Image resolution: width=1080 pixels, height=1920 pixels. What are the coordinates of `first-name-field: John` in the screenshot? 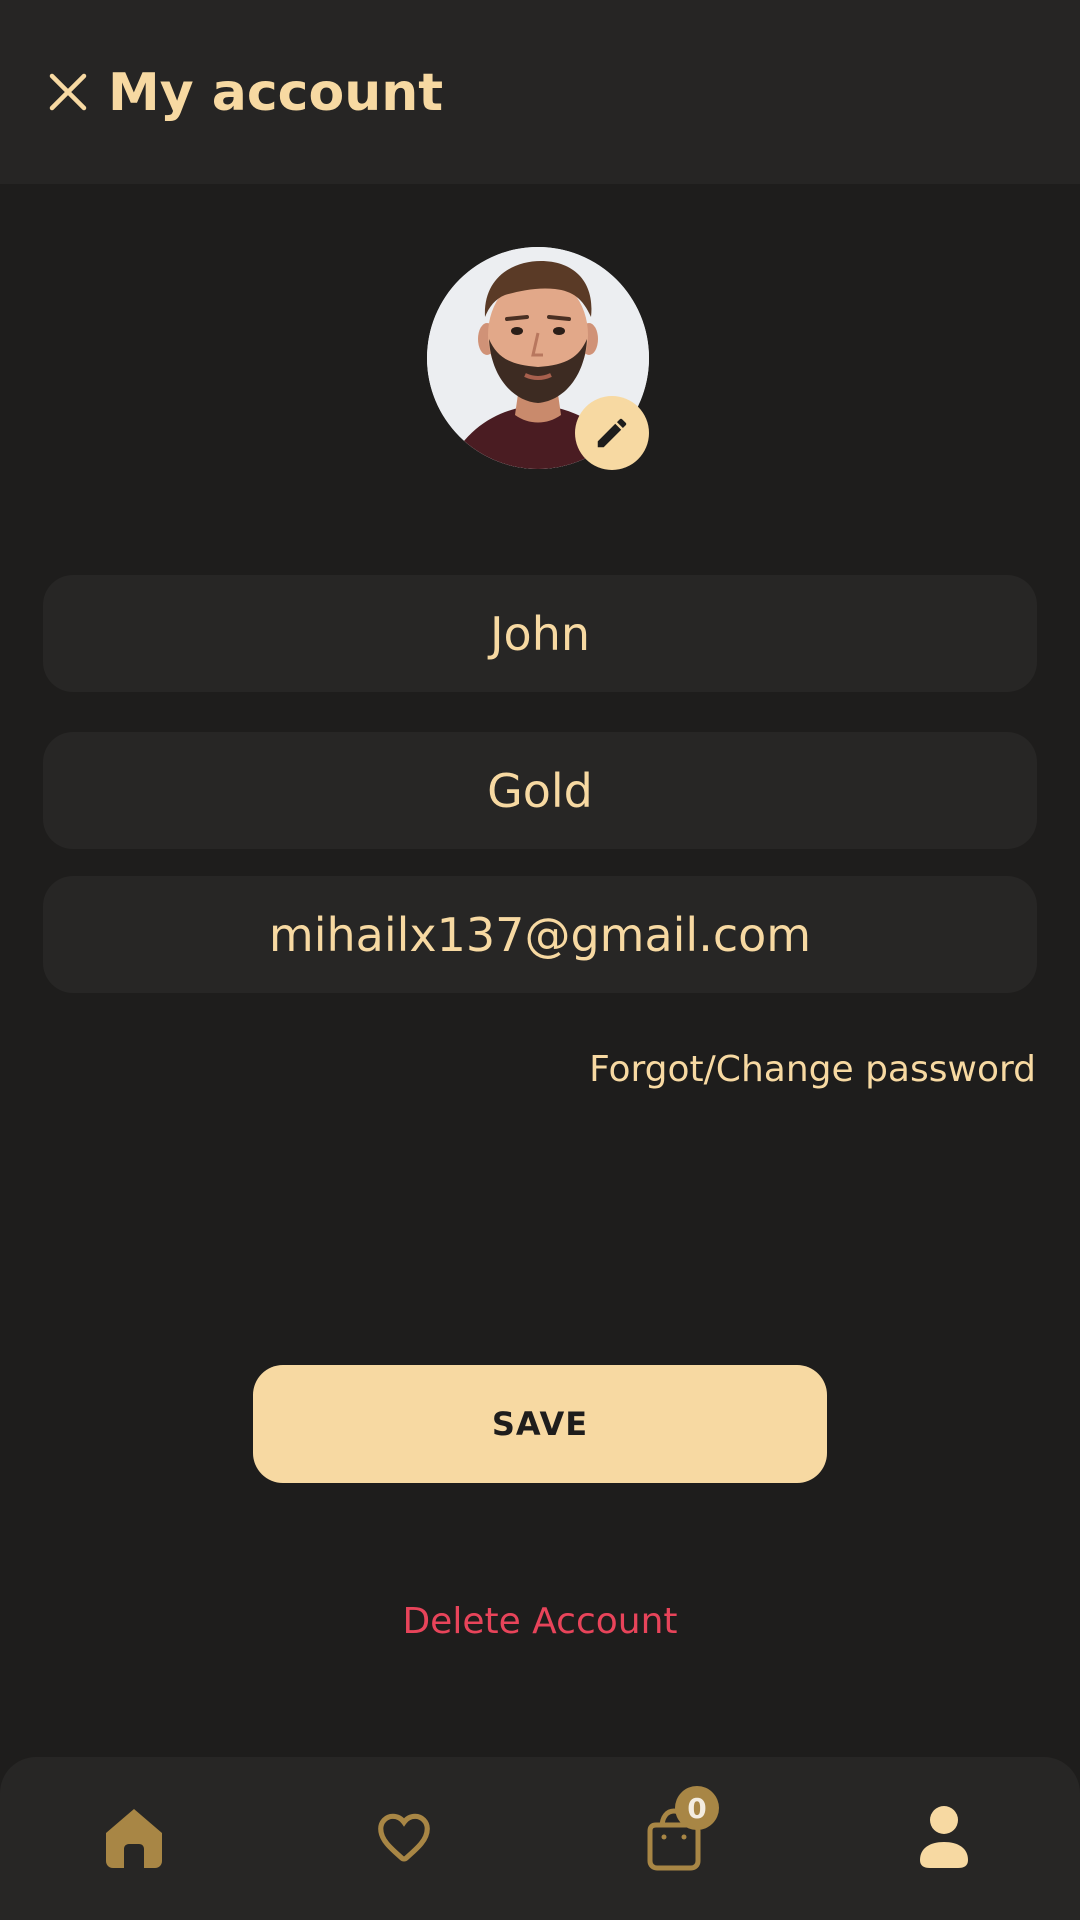 It's located at (540, 633).